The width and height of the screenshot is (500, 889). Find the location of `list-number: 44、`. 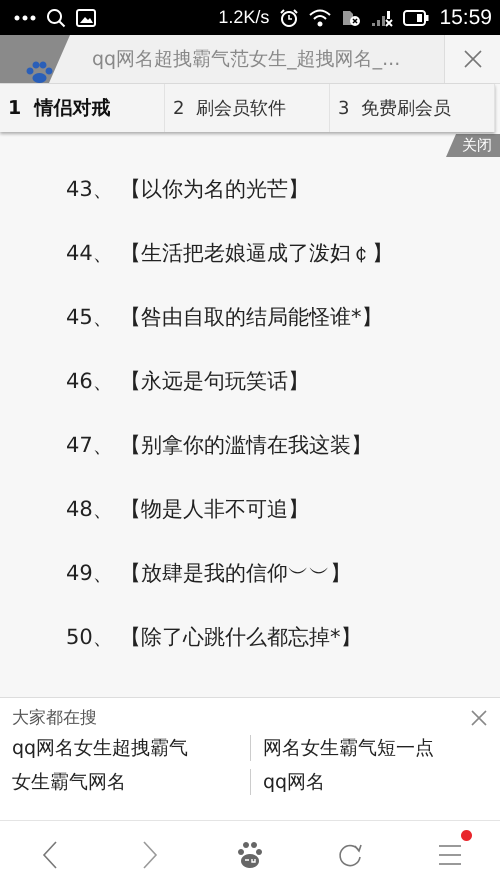

list-number: 44、 is located at coordinates (90, 253).